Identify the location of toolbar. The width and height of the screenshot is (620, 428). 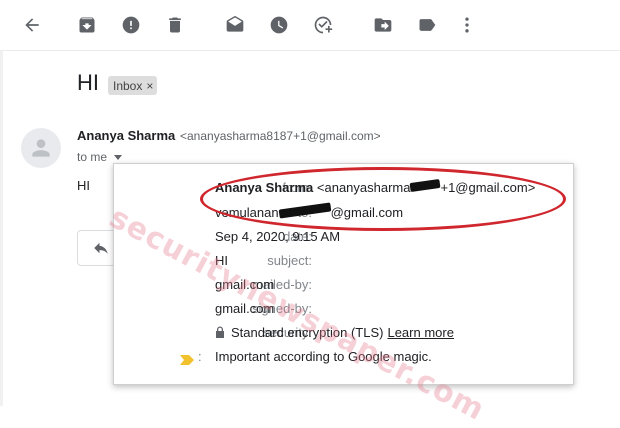
(310, 25).